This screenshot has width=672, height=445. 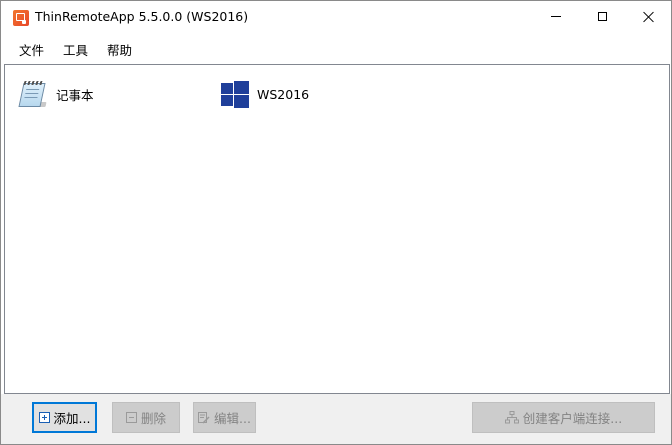 What do you see at coordinates (511, 417) in the screenshot?
I see `network-icon` at bounding box center [511, 417].